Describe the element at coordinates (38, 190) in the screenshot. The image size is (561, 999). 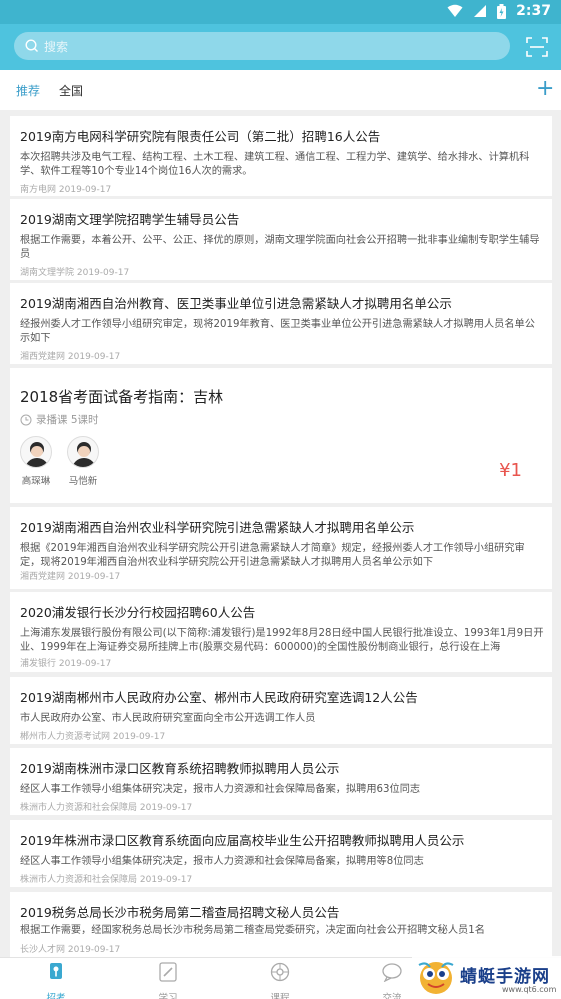
I see `item-source: 南方电网` at that location.